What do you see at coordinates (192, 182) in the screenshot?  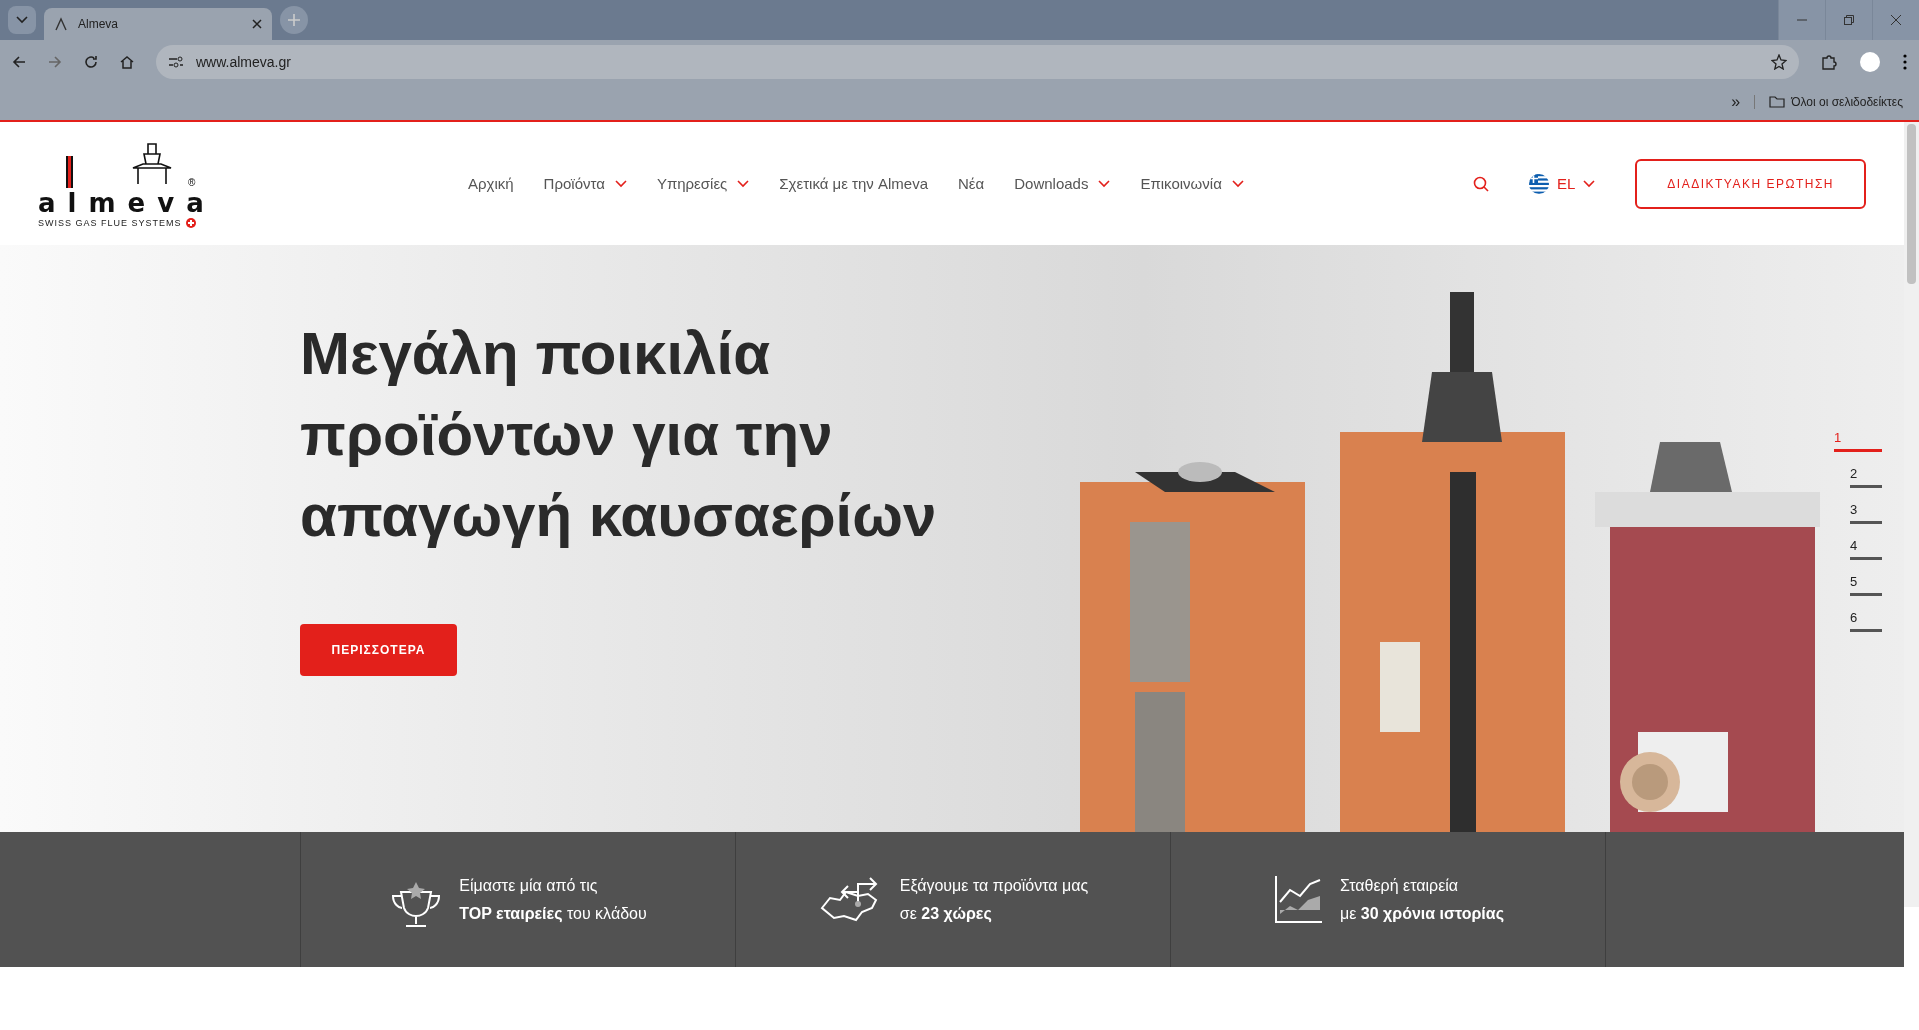 I see `registered-mark: ®` at bounding box center [192, 182].